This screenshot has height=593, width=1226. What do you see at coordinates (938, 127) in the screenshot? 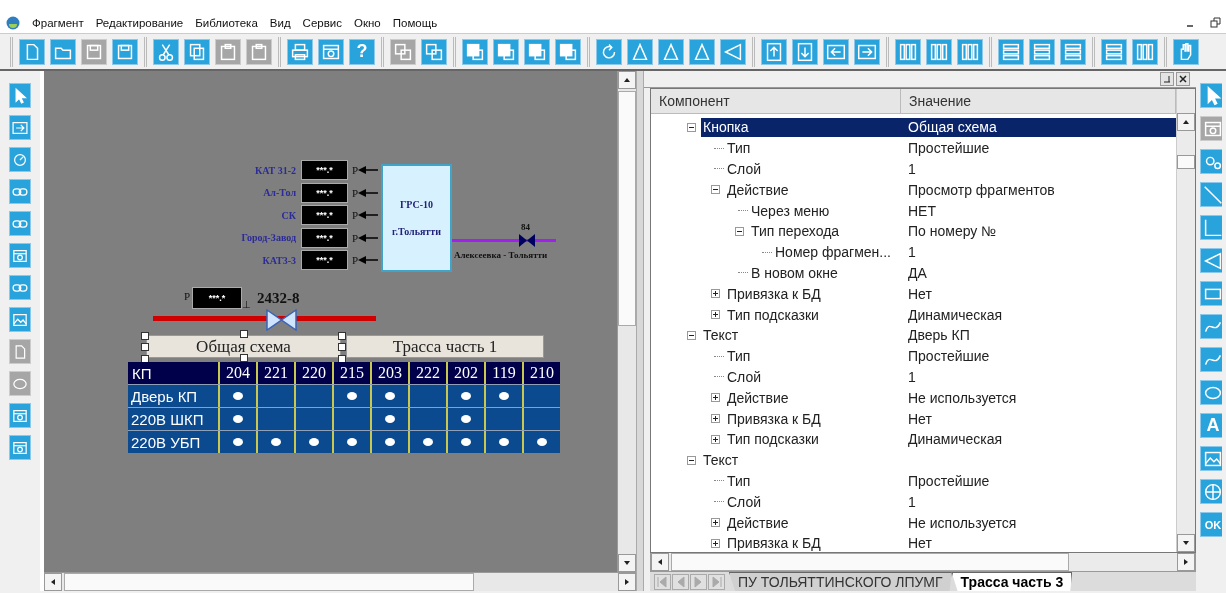
I see `tree-row: Кнопка Общая схема` at bounding box center [938, 127].